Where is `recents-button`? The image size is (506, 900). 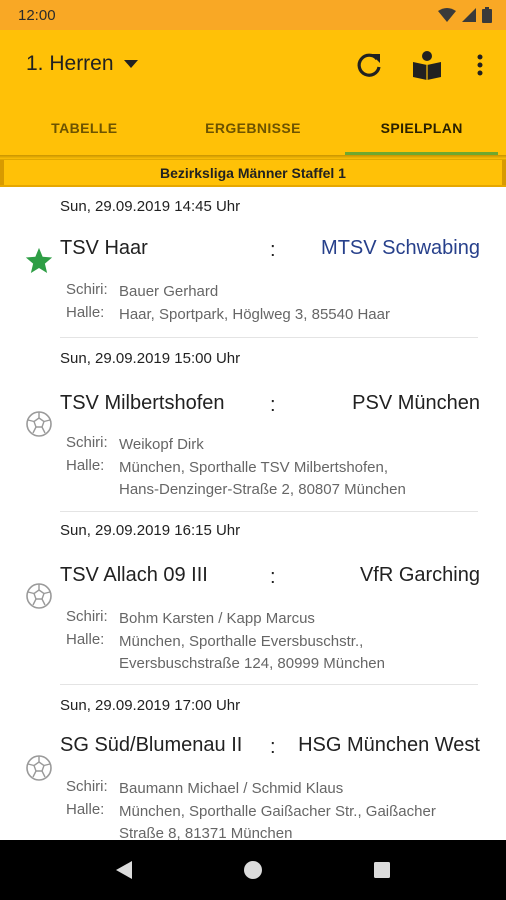 recents-button is located at coordinates (382, 870).